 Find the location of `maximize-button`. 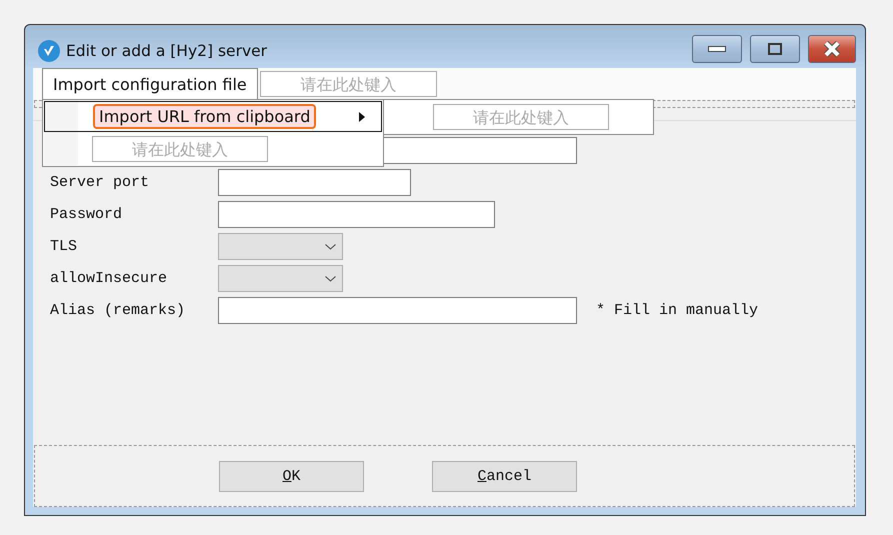

maximize-button is located at coordinates (775, 48).